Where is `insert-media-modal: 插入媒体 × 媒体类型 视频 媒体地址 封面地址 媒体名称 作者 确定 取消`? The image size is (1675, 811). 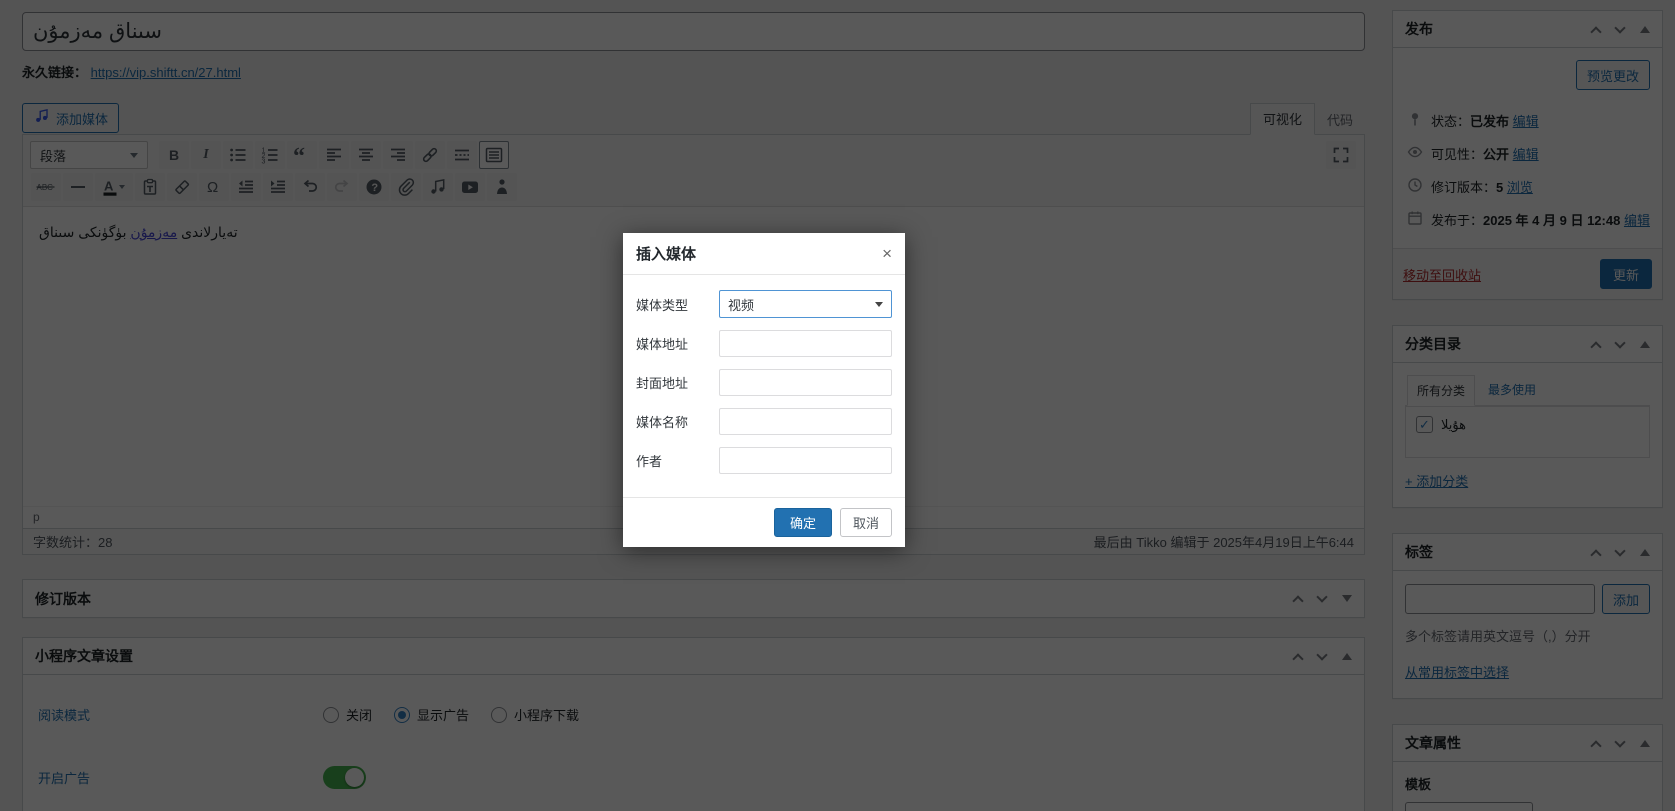
insert-media-modal: 插入媒体 × 媒体类型 视频 媒体地址 封面地址 媒体名称 作者 确定 取消 is located at coordinates (764, 390).